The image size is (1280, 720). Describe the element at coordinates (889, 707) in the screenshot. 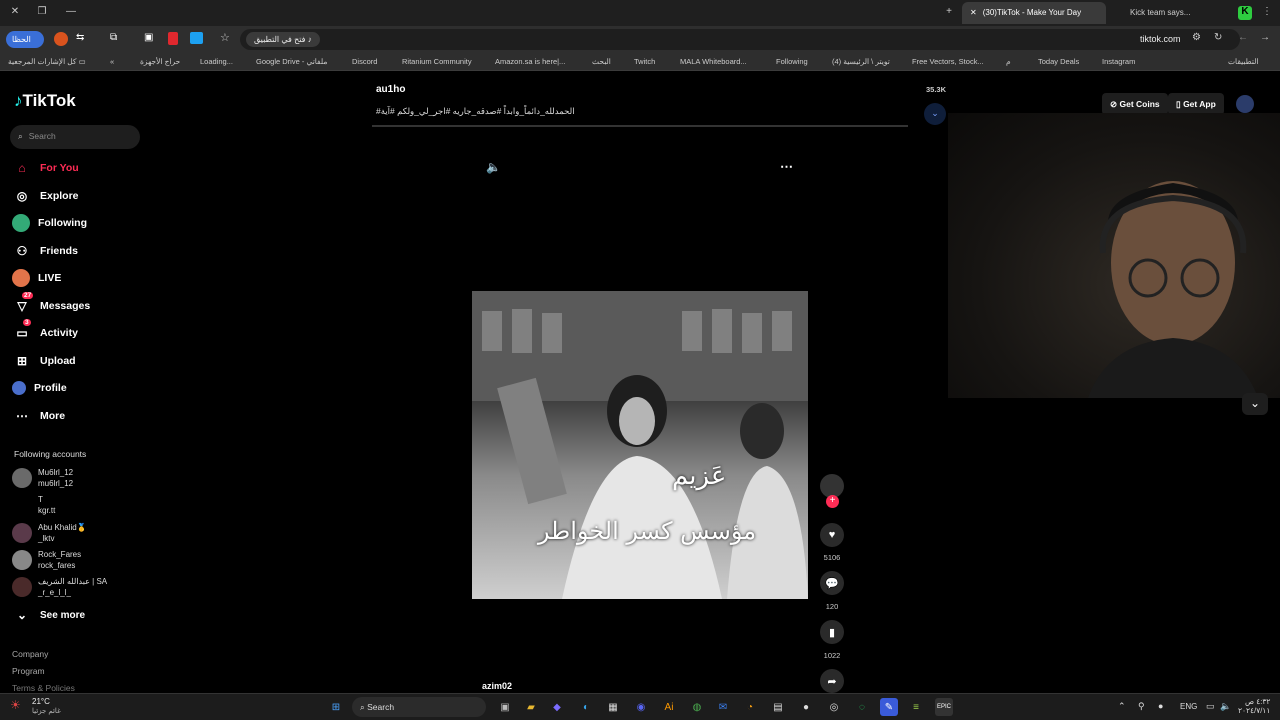

I see `paint-icon: ✎` at that location.